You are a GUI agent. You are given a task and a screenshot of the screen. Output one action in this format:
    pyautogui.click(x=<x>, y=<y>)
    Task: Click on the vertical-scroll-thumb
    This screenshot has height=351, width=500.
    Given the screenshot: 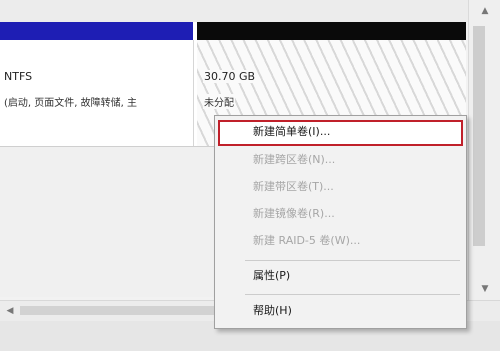 What is the action you would take?
    pyautogui.click(x=479, y=136)
    